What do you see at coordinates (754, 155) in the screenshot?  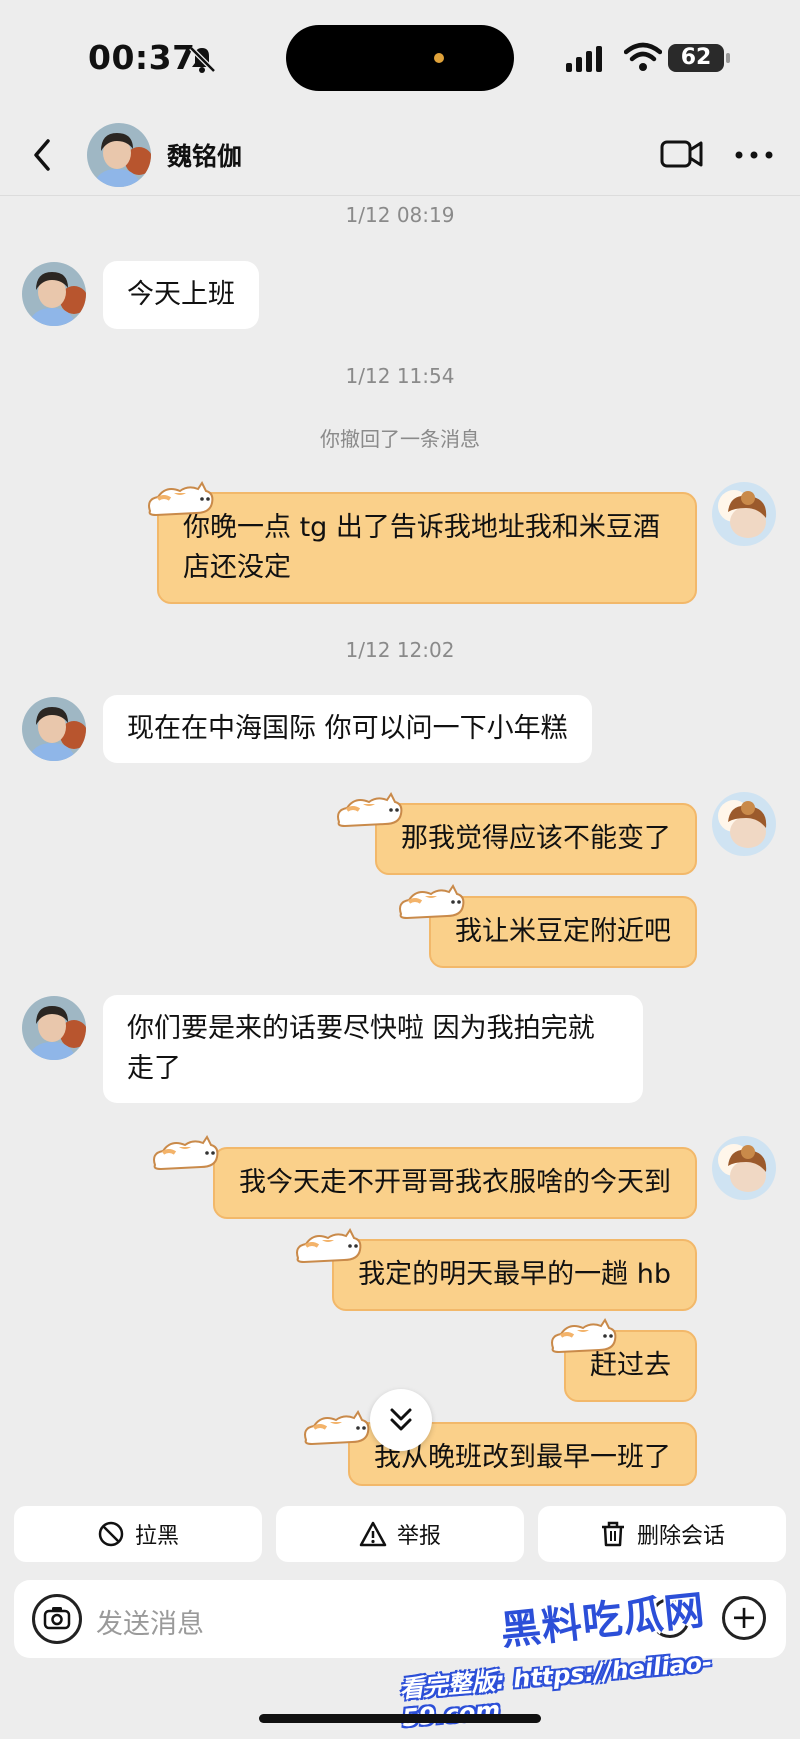 I see `more-icon` at bounding box center [754, 155].